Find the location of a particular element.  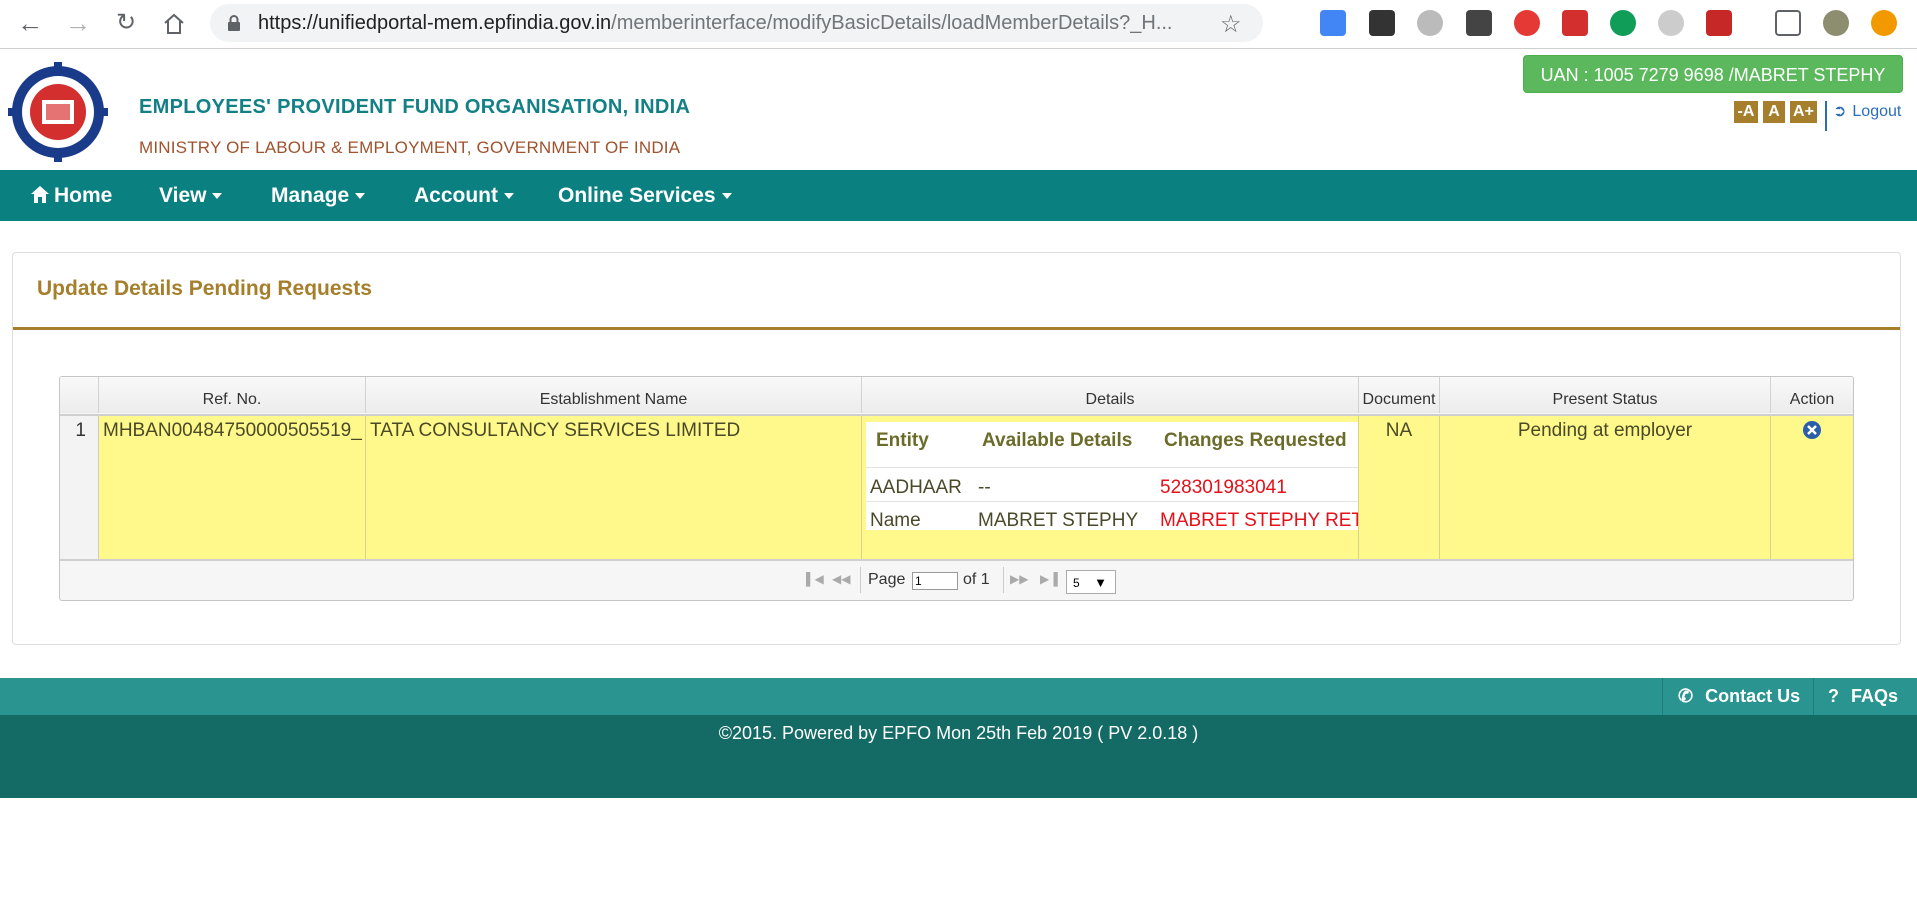

font-normal-button: A is located at coordinates (1774, 112).